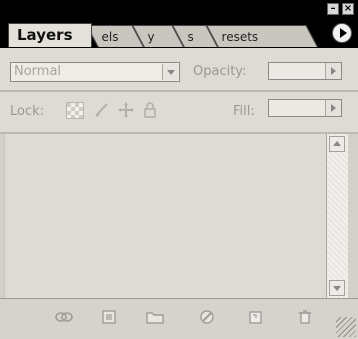 The height and width of the screenshot is (339, 358). What do you see at coordinates (150, 110) in the screenshot?
I see `lock-all-icon` at bounding box center [150, 110].